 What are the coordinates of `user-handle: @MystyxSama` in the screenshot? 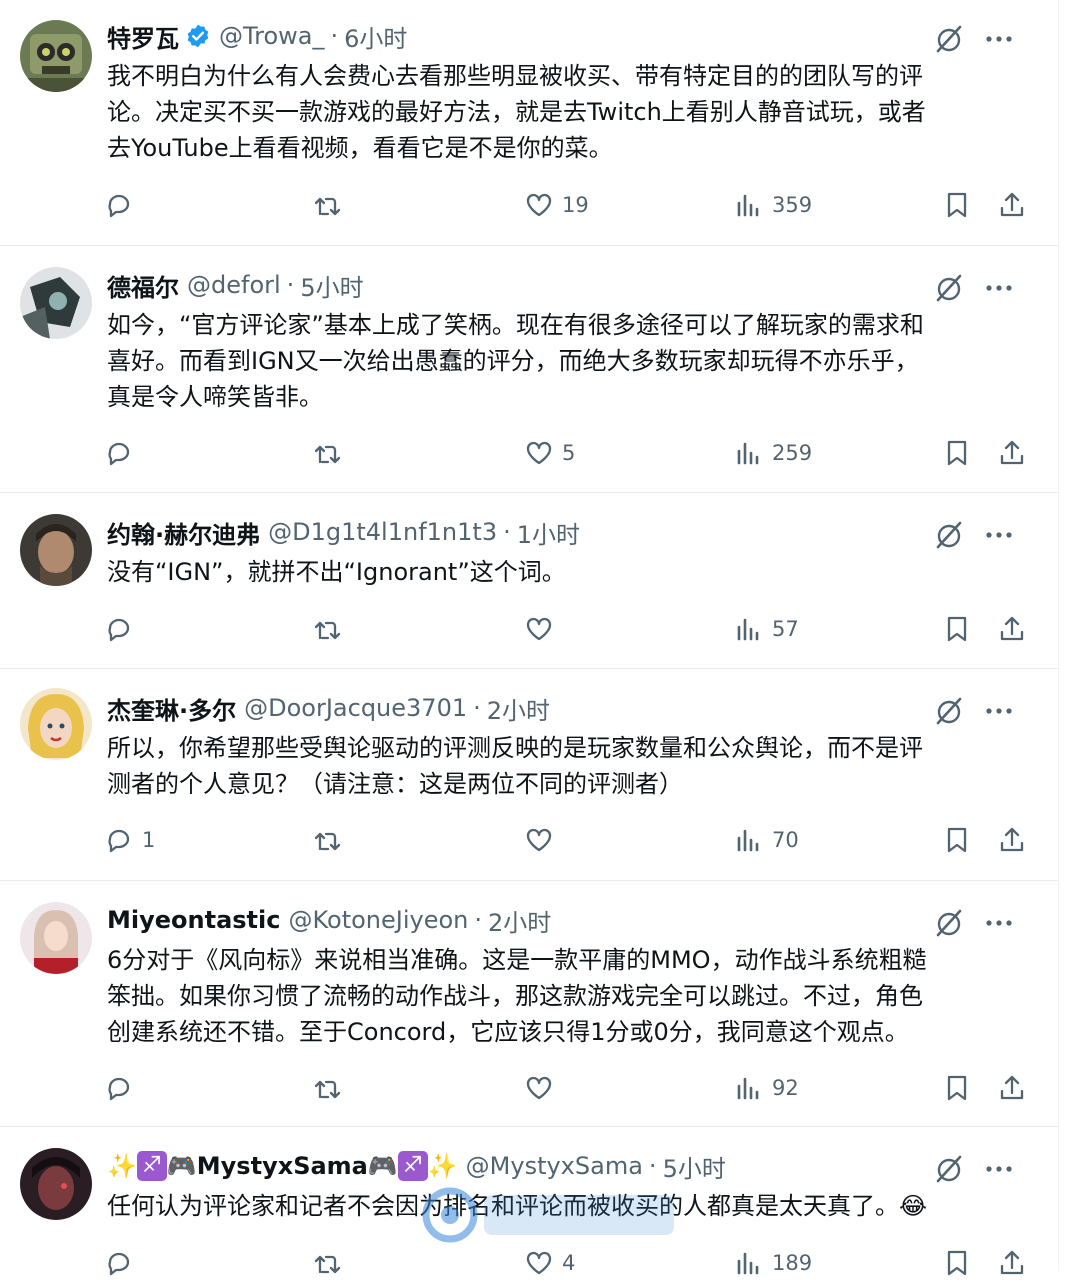 It's located at (554, 1166).